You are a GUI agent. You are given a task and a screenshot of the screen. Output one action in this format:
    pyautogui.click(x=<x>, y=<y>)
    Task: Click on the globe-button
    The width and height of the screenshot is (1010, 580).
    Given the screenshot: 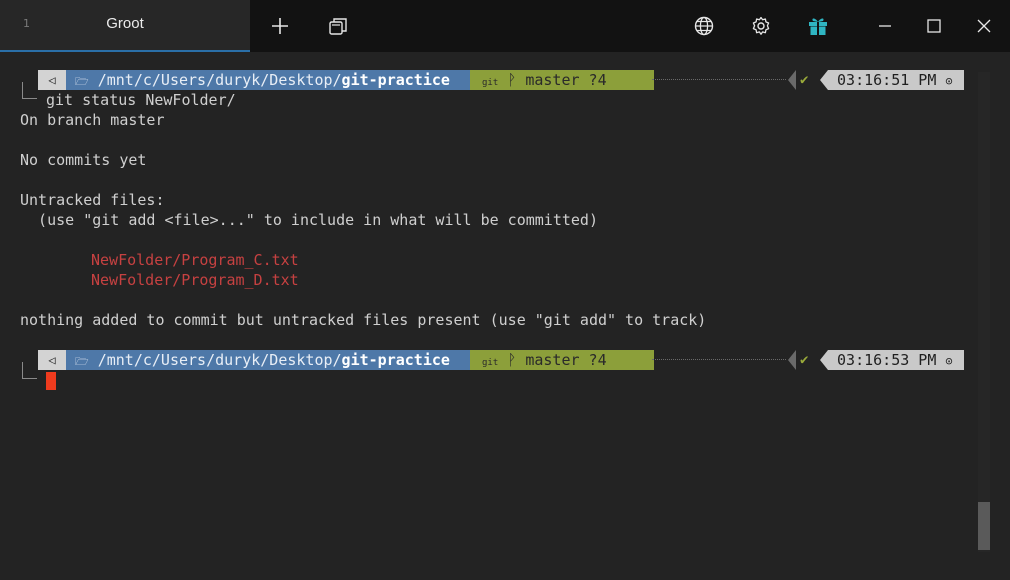 What is the action you would take?
    pyautogui.click(x=704, y=26)
    